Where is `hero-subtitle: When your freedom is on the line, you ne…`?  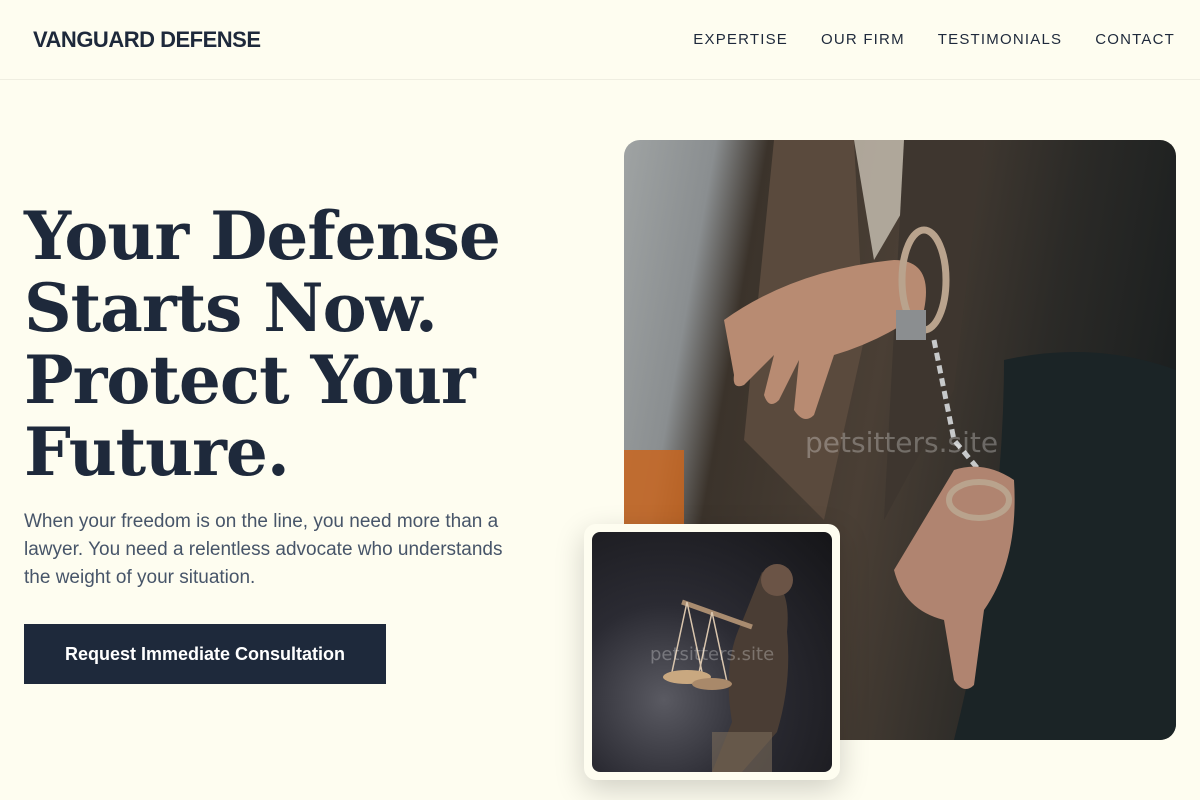
hero-subtitle: When your freedom is on the line, you ne… is located at coordinates (263, 549).